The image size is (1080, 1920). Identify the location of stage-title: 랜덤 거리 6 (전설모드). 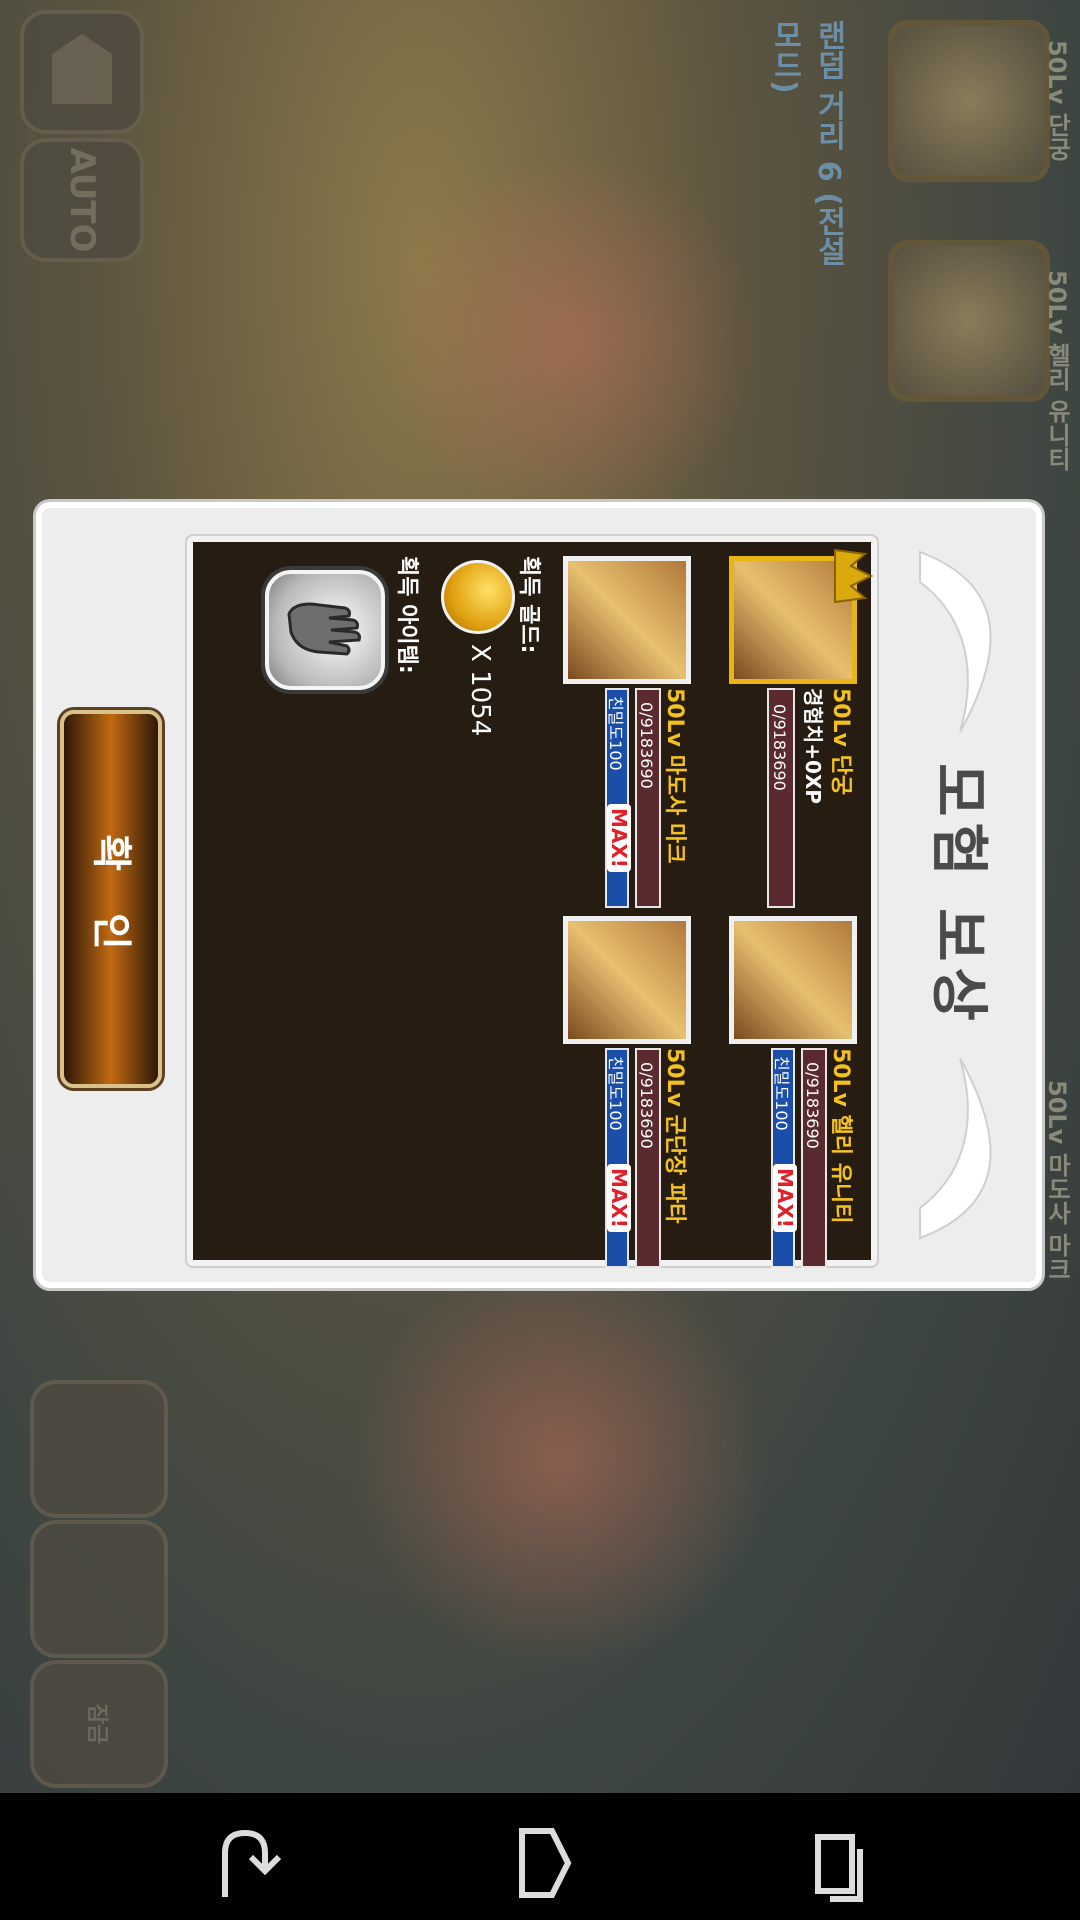
(806, 143).